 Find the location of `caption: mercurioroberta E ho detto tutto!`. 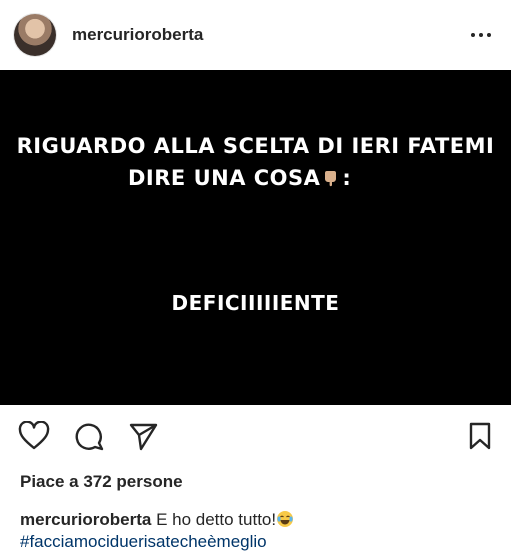

caption: mercurioroberta E ho detto tutto! is located at coordinates (157, 520).